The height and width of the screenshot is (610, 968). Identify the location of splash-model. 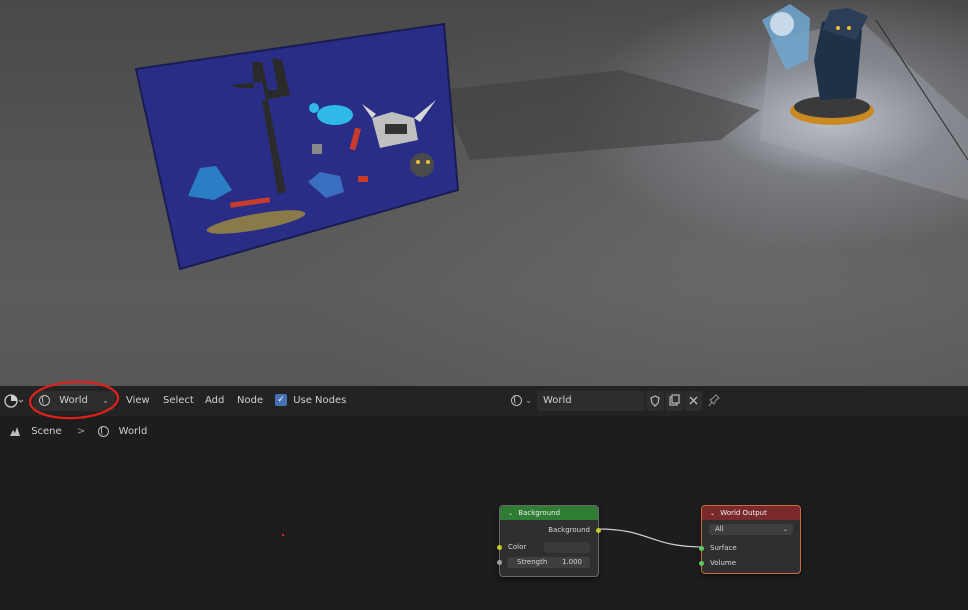
(335, 115).